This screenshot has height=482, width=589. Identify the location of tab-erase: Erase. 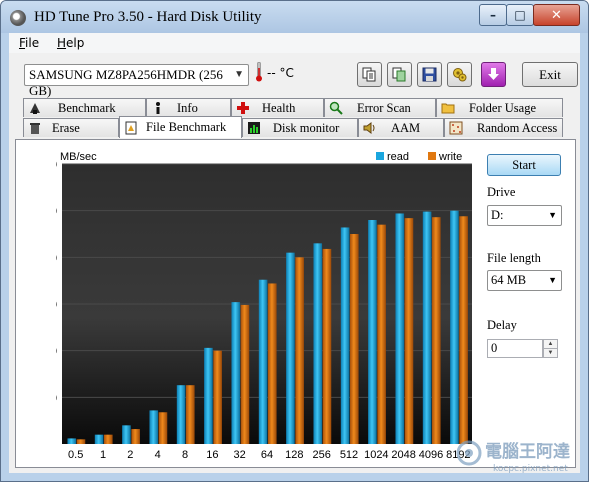
(71, 127).